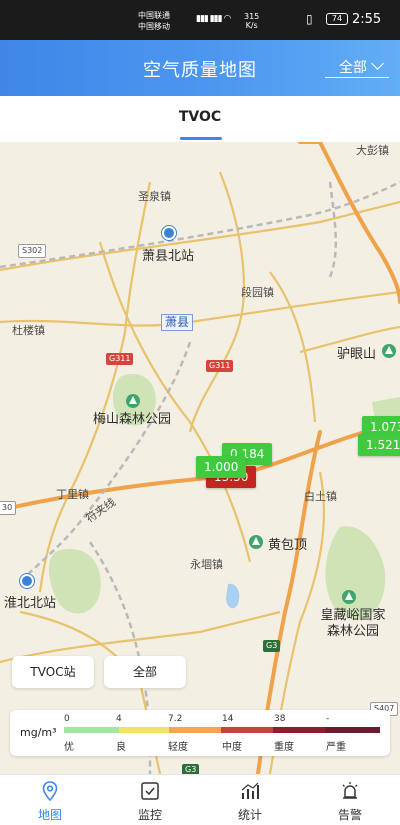  What do you see at coordinates (221, 467) in the screenshot?
I see `station-marker: 1.000` at bounding box center [221, 467].